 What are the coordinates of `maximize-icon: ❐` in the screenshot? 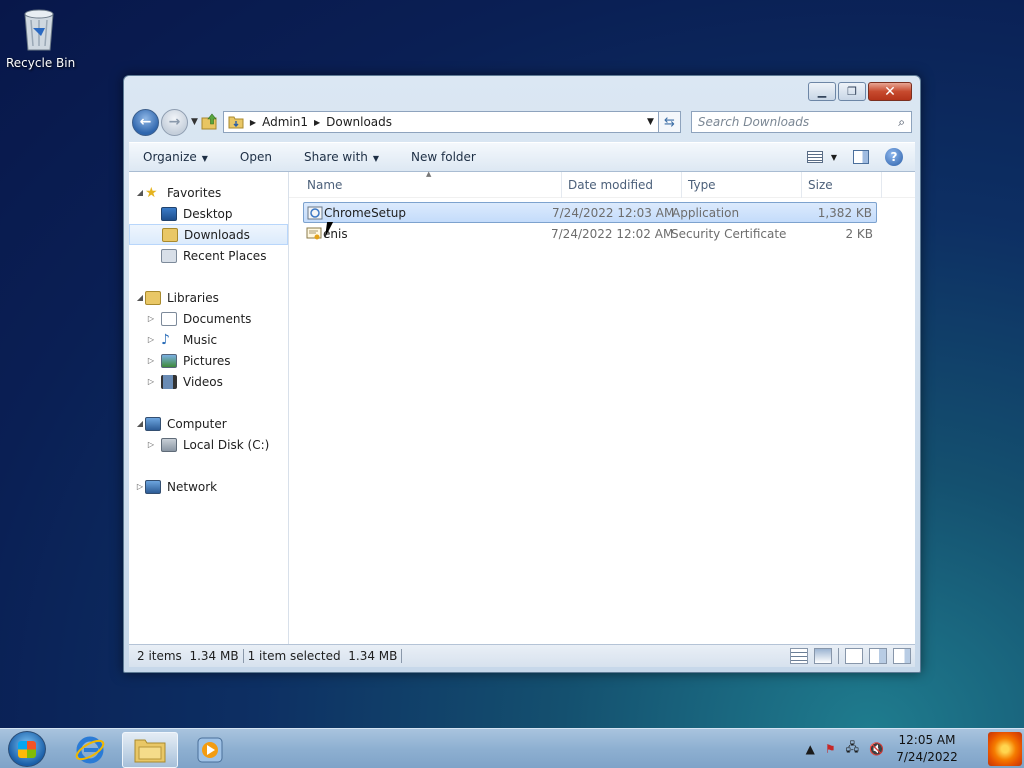 It's located at (852, 91).